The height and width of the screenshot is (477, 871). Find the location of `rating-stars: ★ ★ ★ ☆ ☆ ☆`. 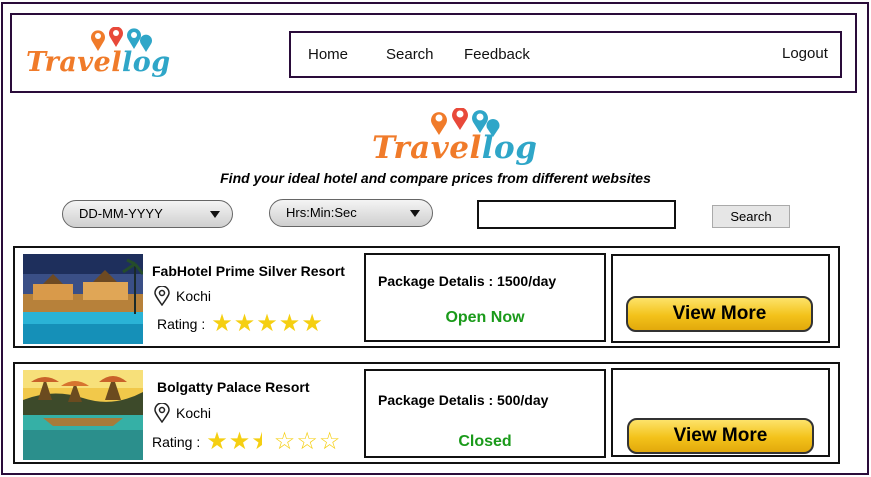

rating-stars: ★ ★ ★ ☆ ☆ ☆ is located at coordinates (273, 442).